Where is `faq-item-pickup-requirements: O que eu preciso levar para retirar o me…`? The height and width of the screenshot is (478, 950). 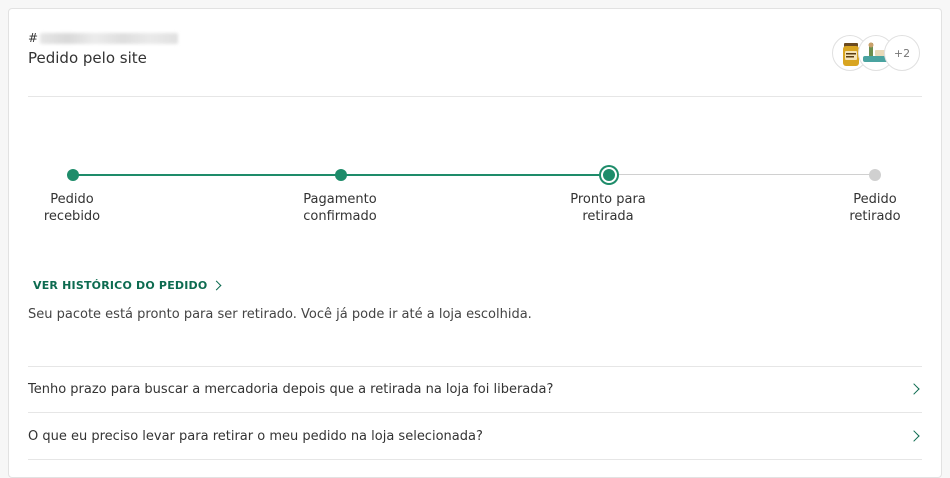 faq-item-pickup-requirements: O que eu preciso levar para retirar o me… is located at coordinates (475, 436).